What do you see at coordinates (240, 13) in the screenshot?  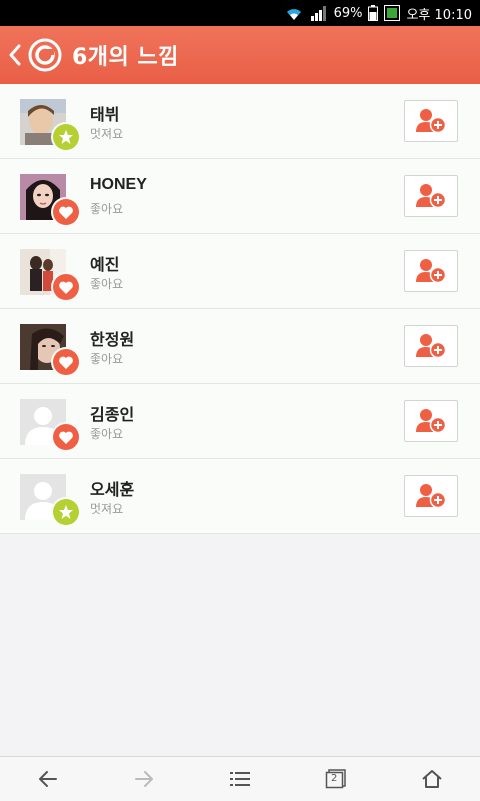 I see `status-bar: 69% 오후 10:10` at bounding box center [240, 13].